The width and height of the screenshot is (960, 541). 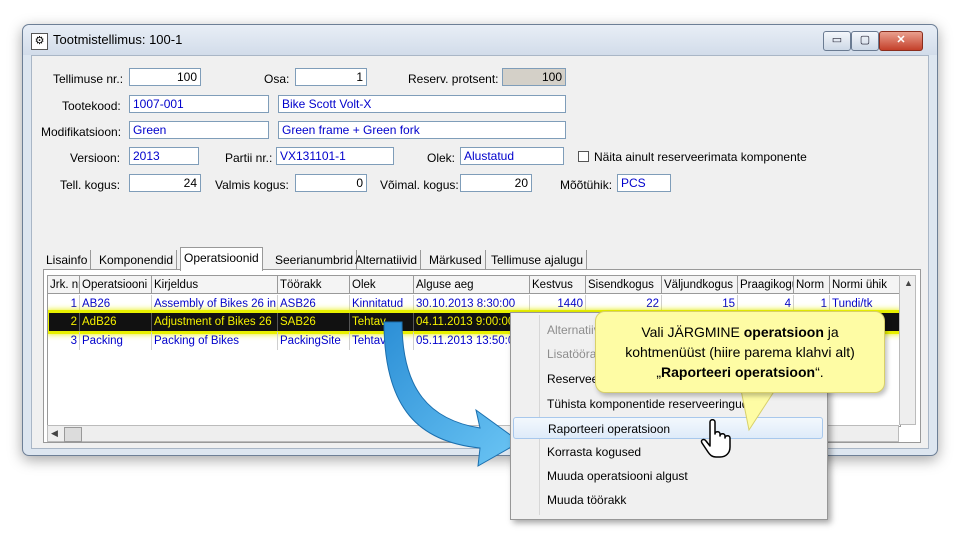 I want to click on version-field: 2013, so click(x=164, y=156).